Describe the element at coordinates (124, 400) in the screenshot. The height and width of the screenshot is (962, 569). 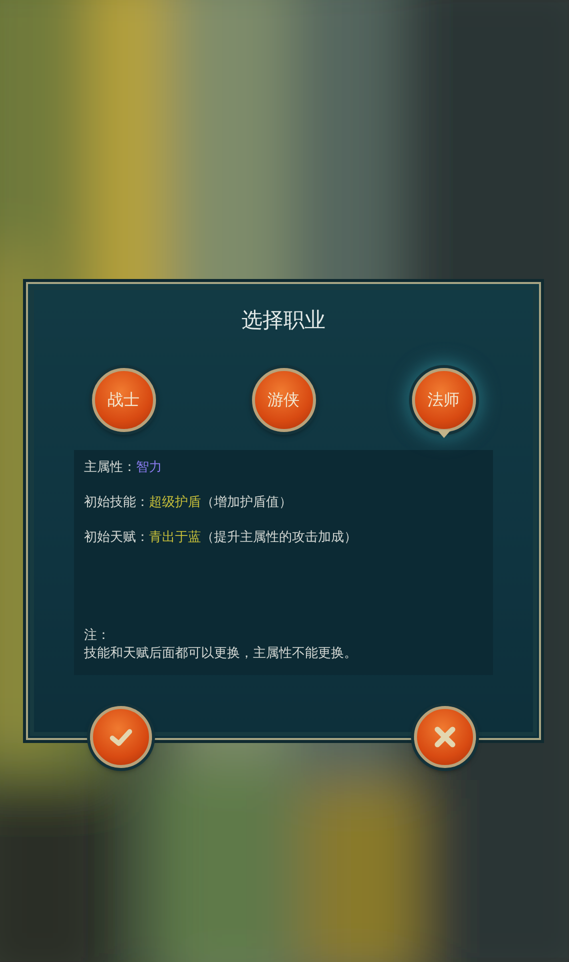
I see `class-tab: 战士` at that location.